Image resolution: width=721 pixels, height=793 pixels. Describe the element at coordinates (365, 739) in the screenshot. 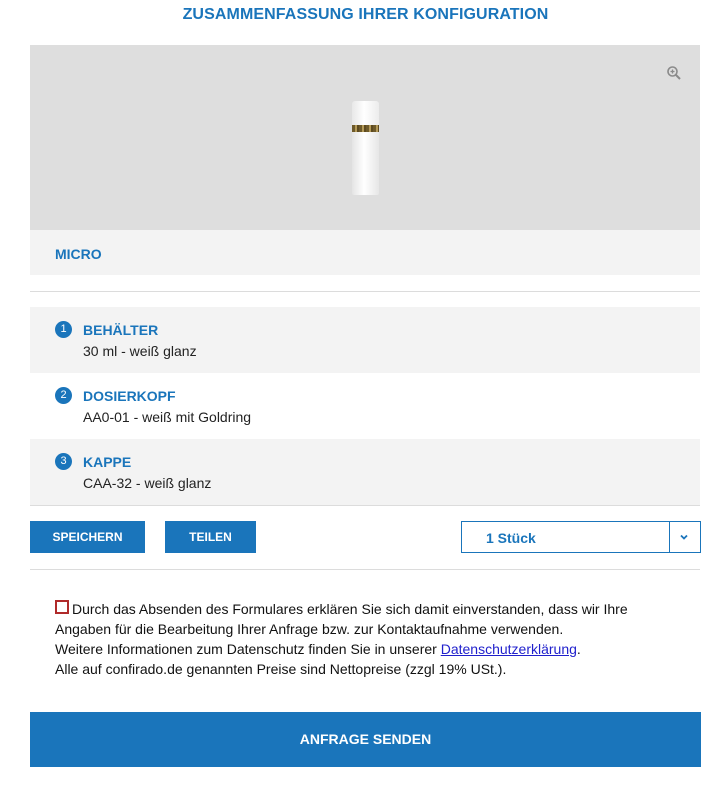

I see `submit-request-button: ANFRAGE SENDEN` at that location.